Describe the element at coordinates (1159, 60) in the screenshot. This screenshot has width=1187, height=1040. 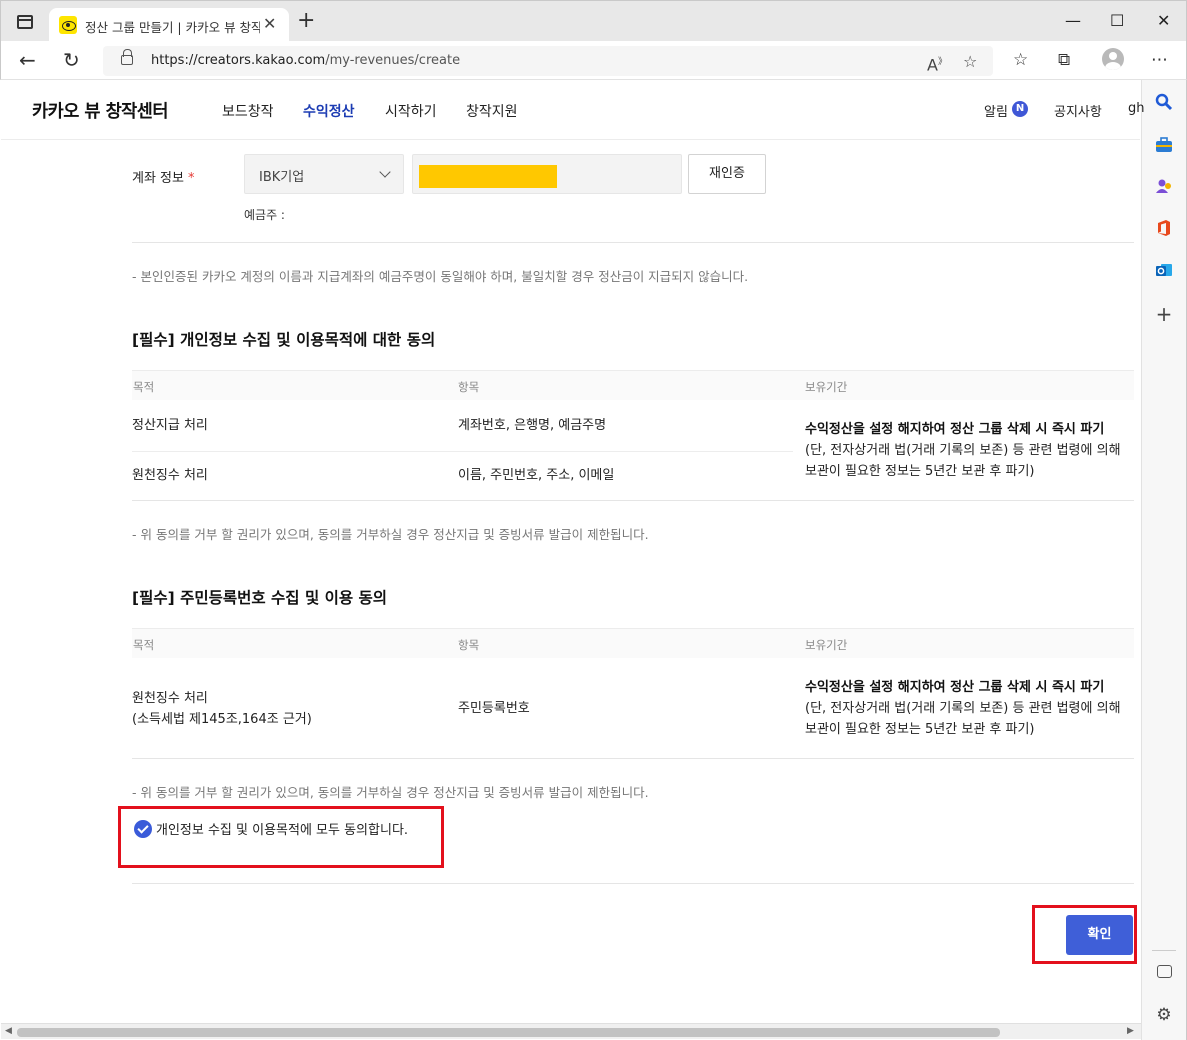
I see `more-icon: ⋯` at that location.